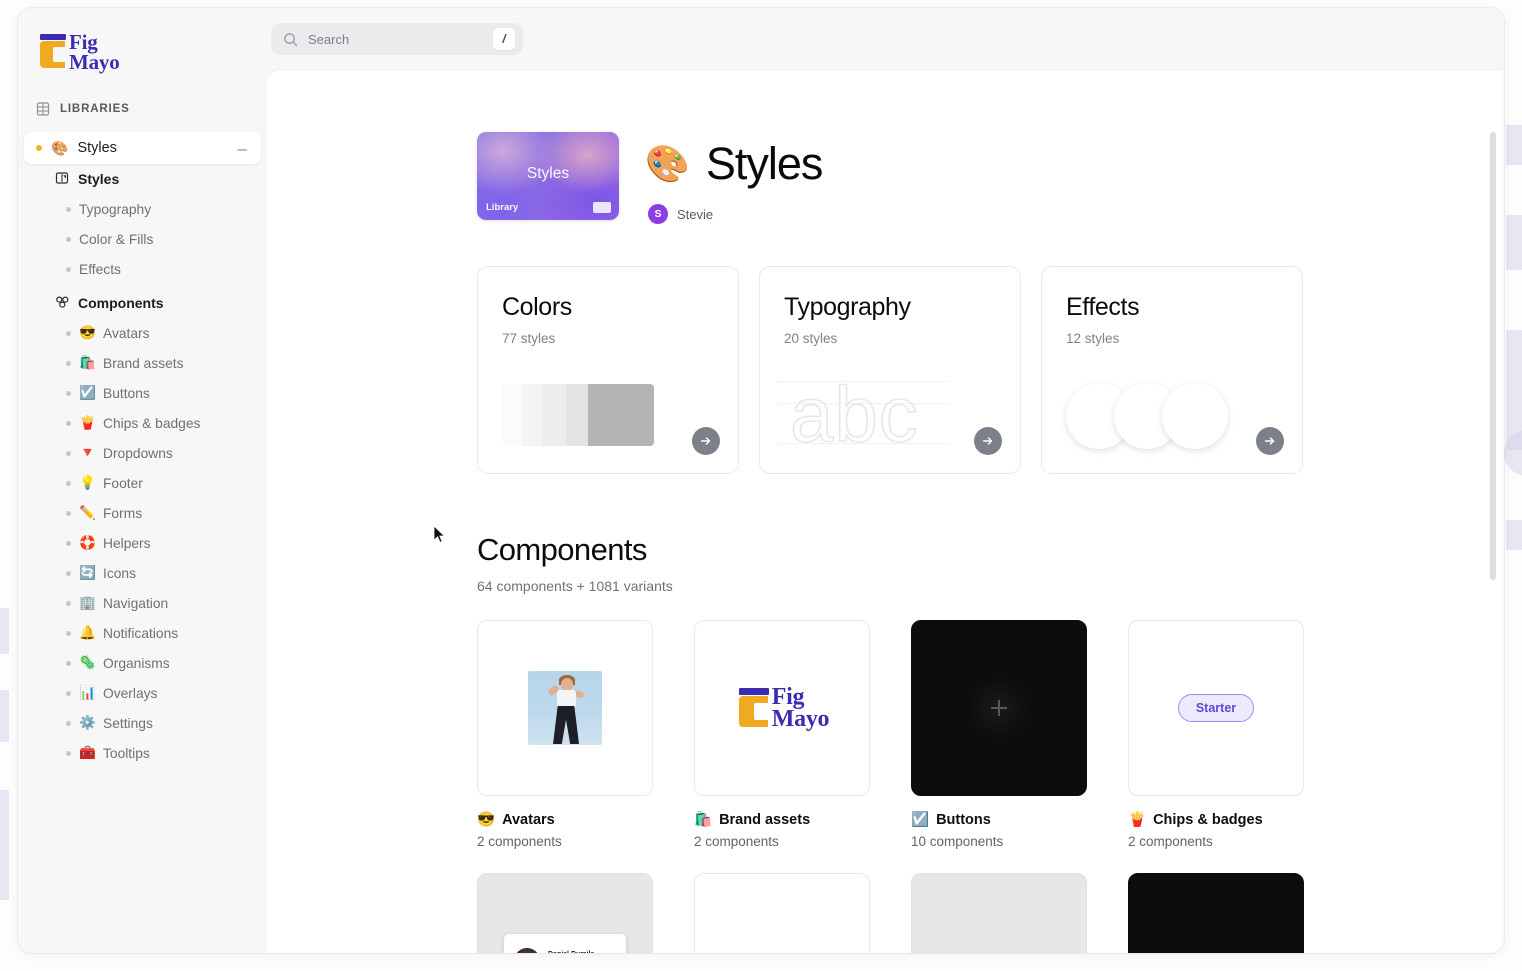 This screenshot has height=971, width=1522. Describe the element at coordinates (62, 179) in the screenshot. I see `book-icon` at that location.